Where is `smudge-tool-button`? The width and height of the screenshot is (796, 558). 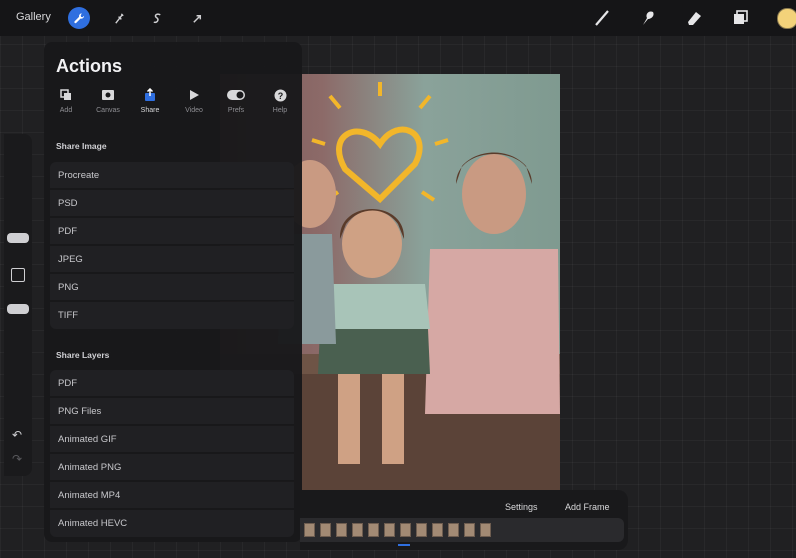 smudge-tool-button is located at coordinates (648, 18).